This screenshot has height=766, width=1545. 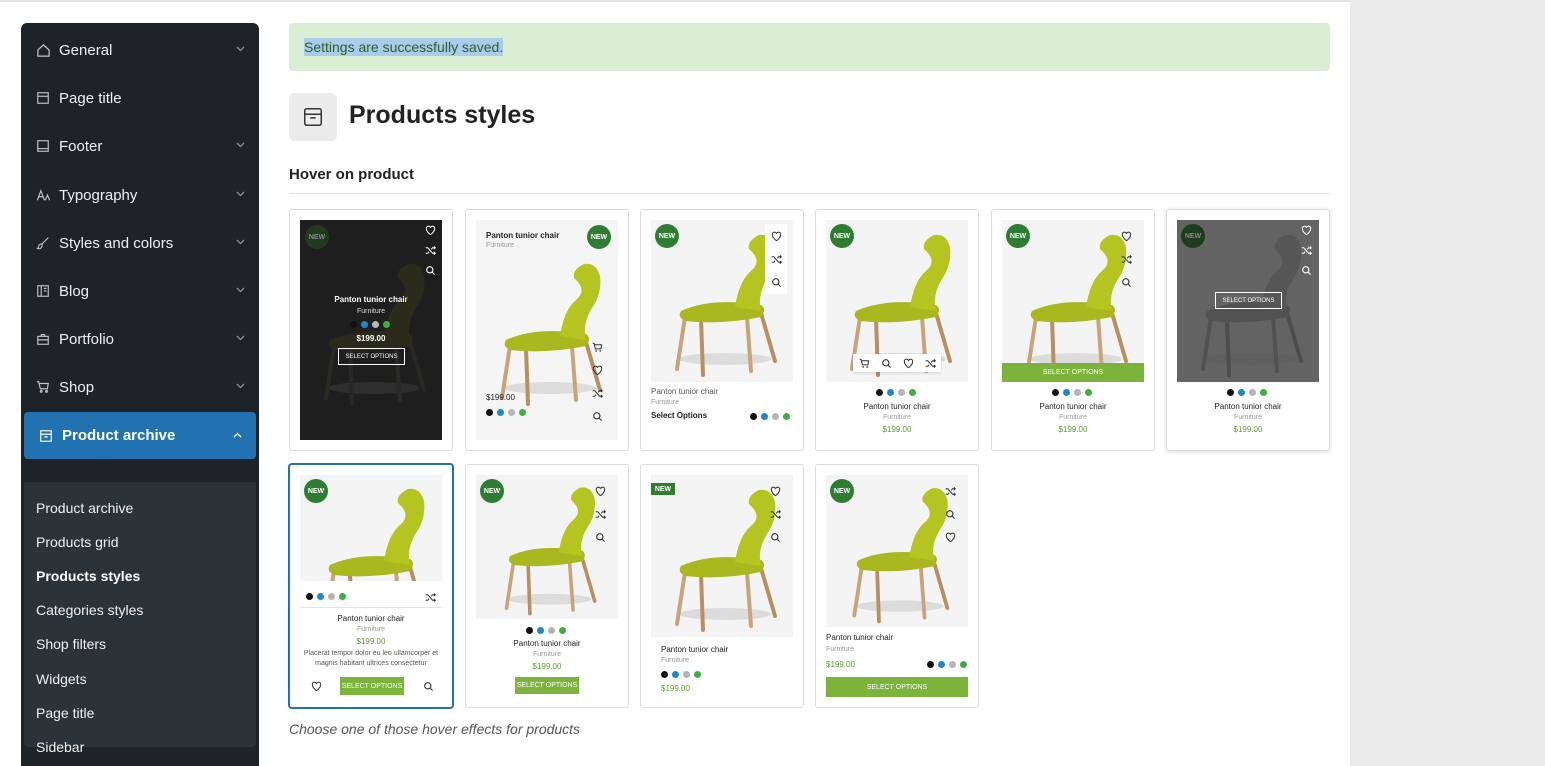 What do you see at coordinates (88, 576) in the screenshot?
I see `submenu-item-products-styles: Products styles` at bounding box center [88, 576].